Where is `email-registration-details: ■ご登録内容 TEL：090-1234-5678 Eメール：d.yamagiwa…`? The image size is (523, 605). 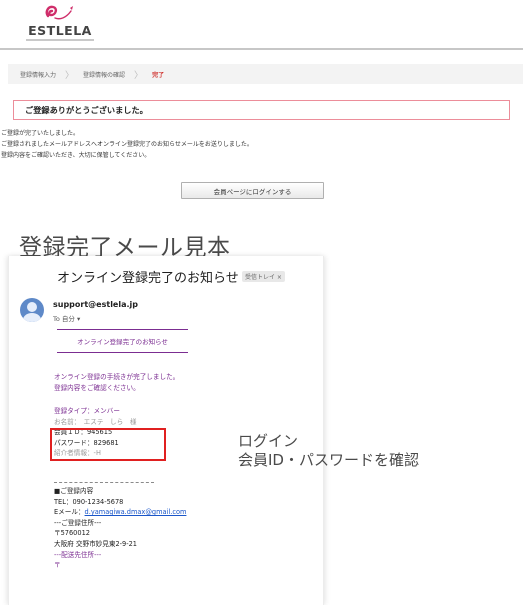 email-registration-details: ■ご登録内容 TEL：090-1234-5678 Eメール：d.yamagiwa… is located at coordinates (120, 528).